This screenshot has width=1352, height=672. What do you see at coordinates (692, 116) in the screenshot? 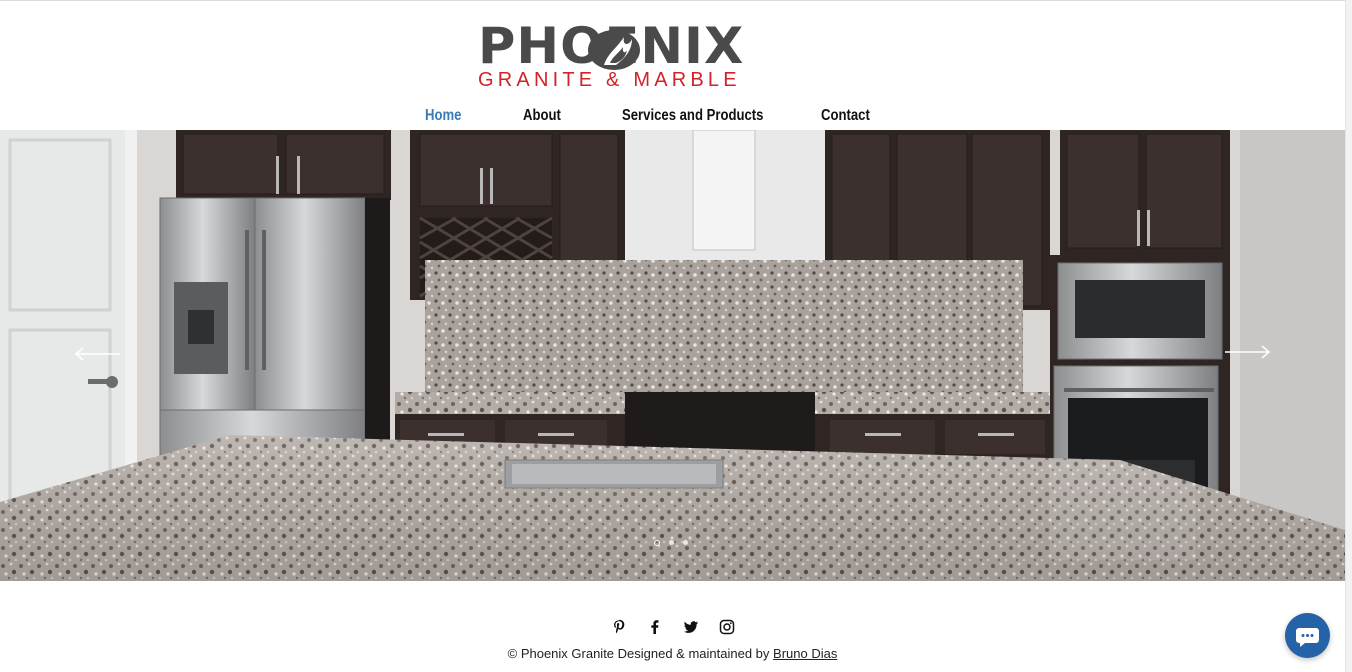
I see `nav-item-services: Services and Products` at bounding box center [692, 116].